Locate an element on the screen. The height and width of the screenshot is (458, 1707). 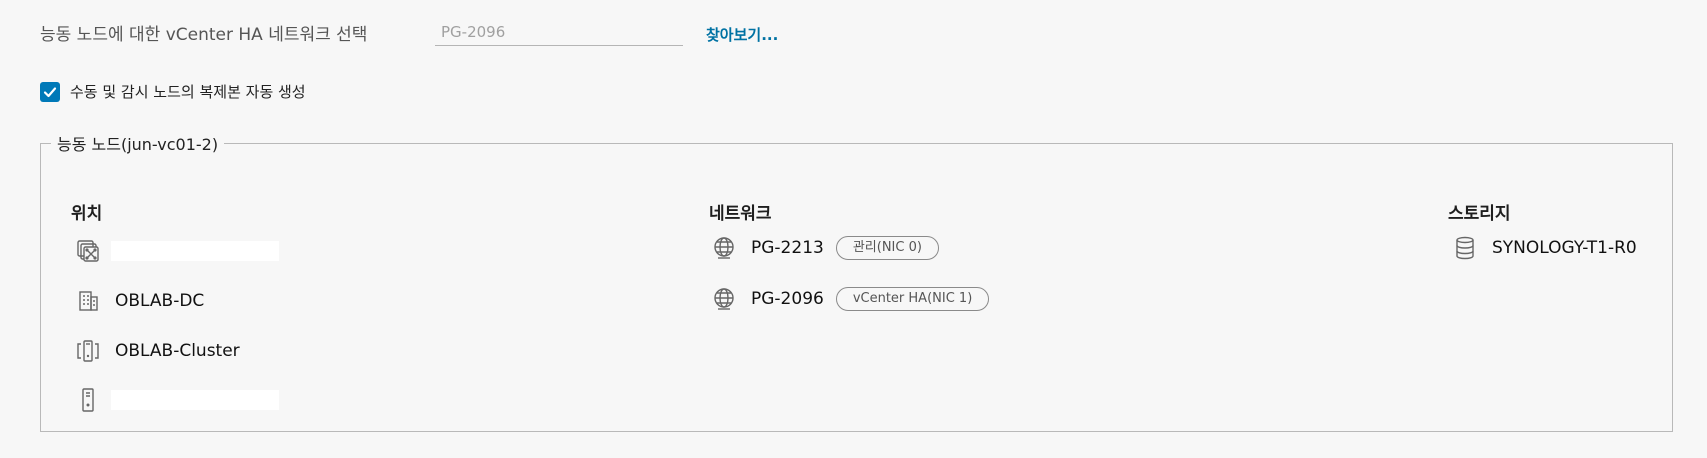
storage-item: SYNOLOGY-T1-R0 is located at coordinates (1544, 248).